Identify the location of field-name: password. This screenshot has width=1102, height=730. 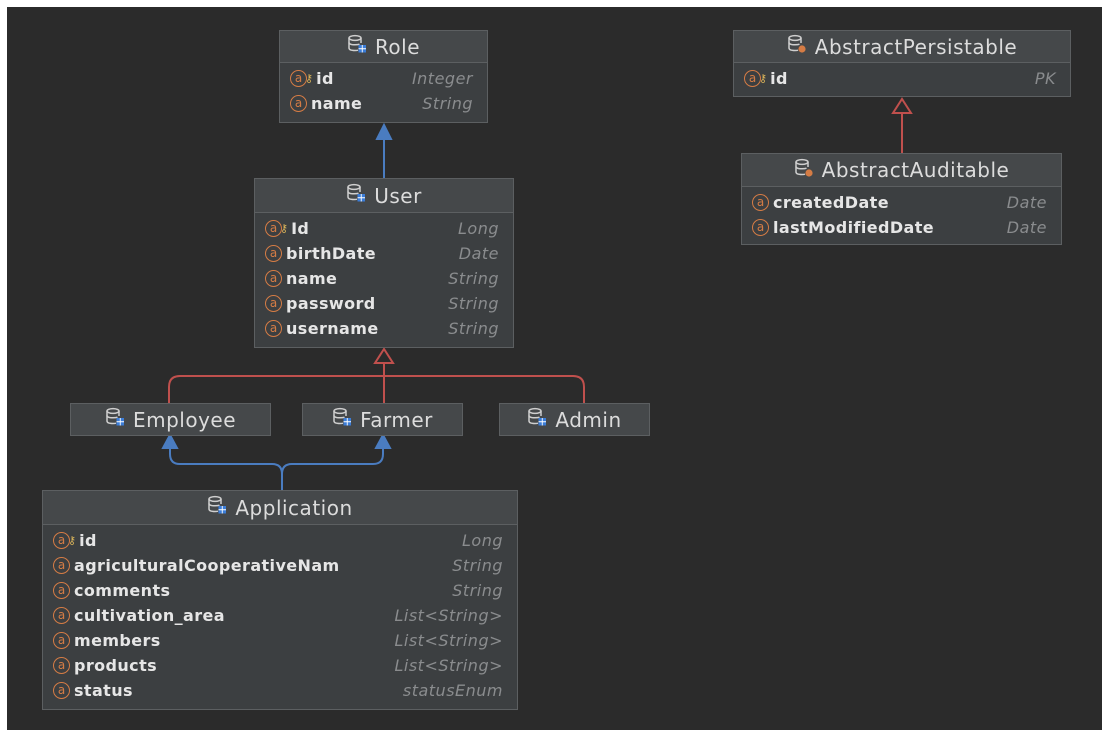
(331, 303).